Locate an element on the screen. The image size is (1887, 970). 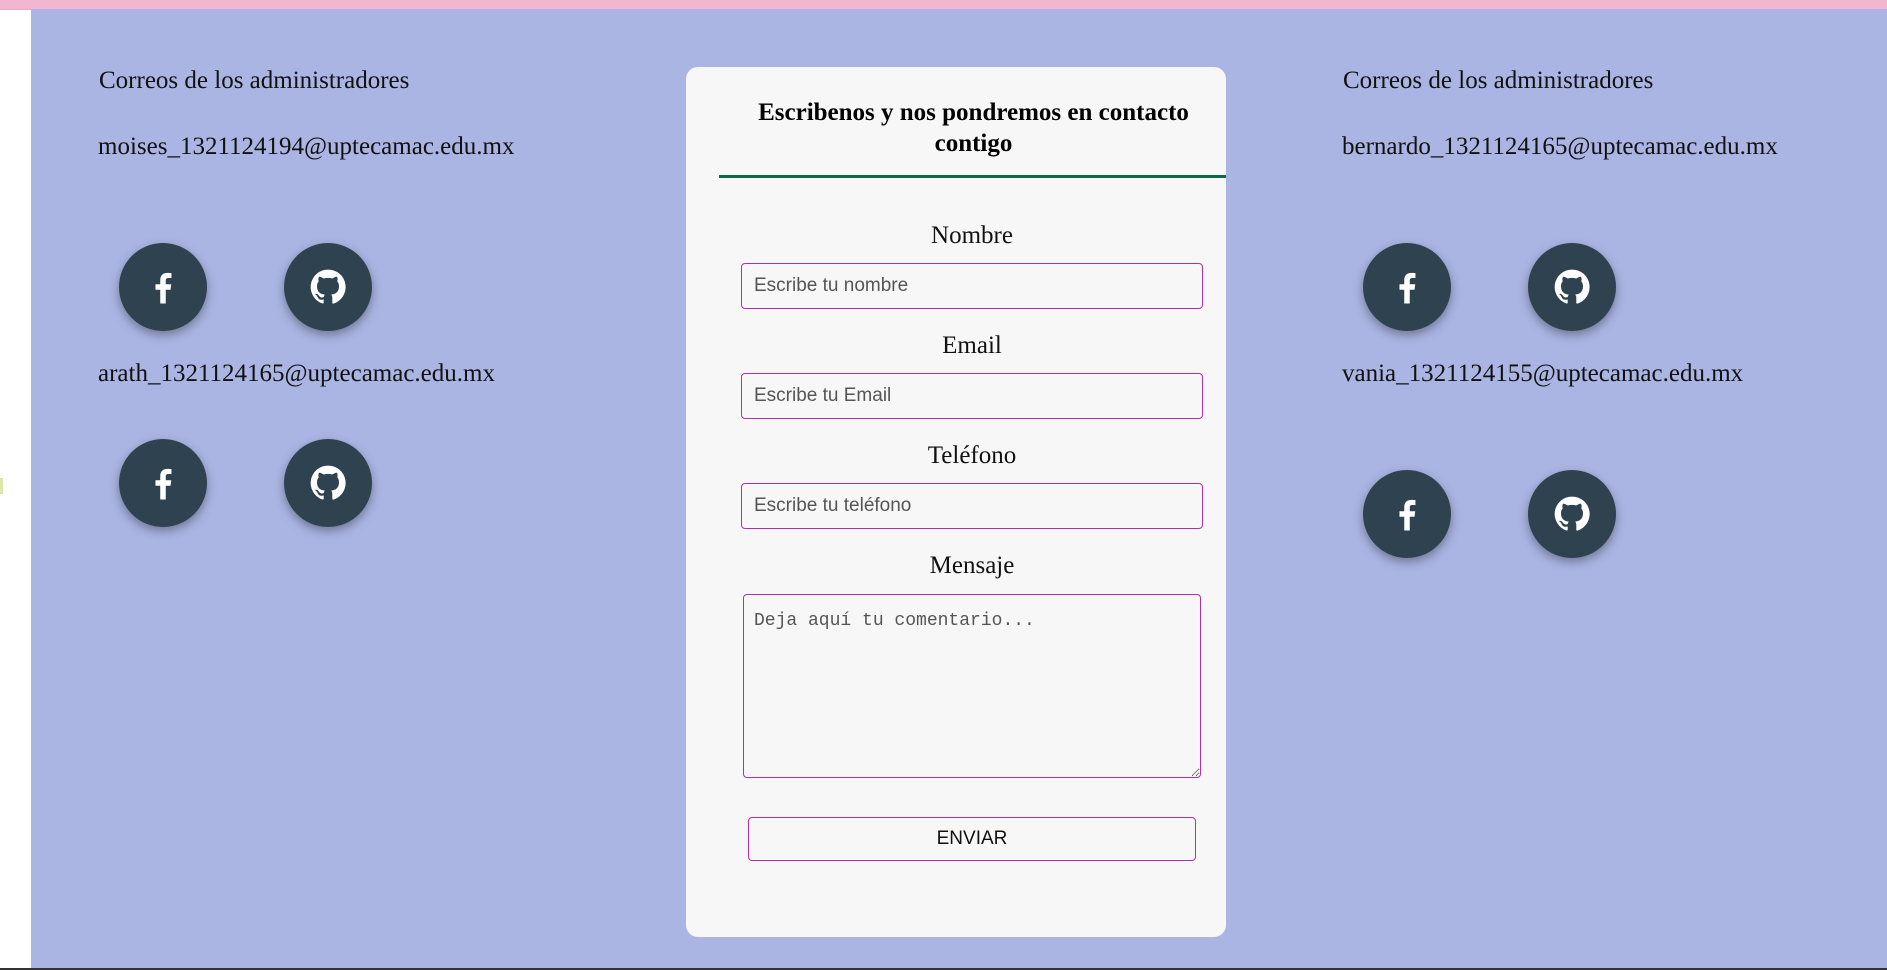
email-label: Email is located at coordinates (972, 345).